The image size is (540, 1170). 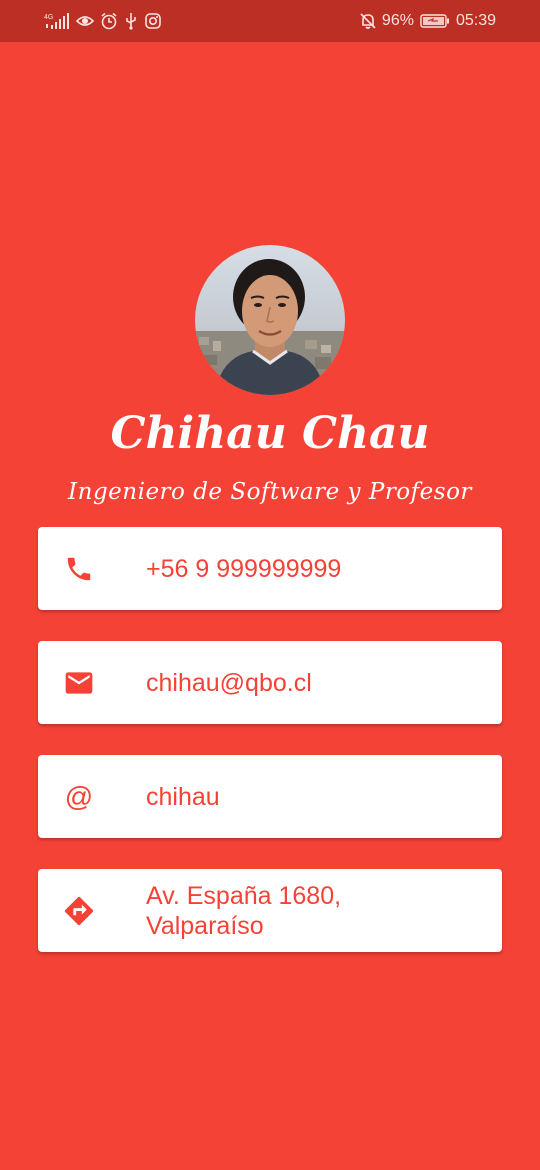 What do you see at coordinates (314, 911) in the screenshot?
I see `address: Av. España 1680, Valparaíso` at bounding box center [314, 911].